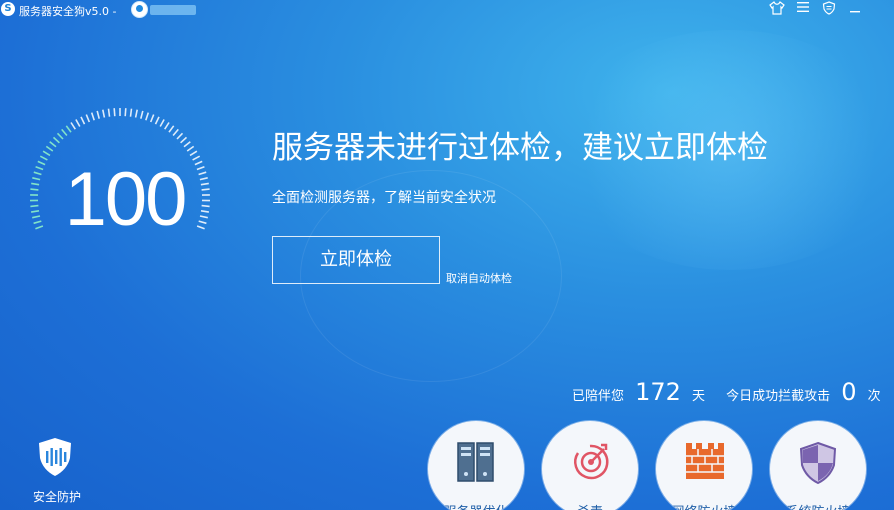  I want to click on user-name-redacted, so click(173, 10).